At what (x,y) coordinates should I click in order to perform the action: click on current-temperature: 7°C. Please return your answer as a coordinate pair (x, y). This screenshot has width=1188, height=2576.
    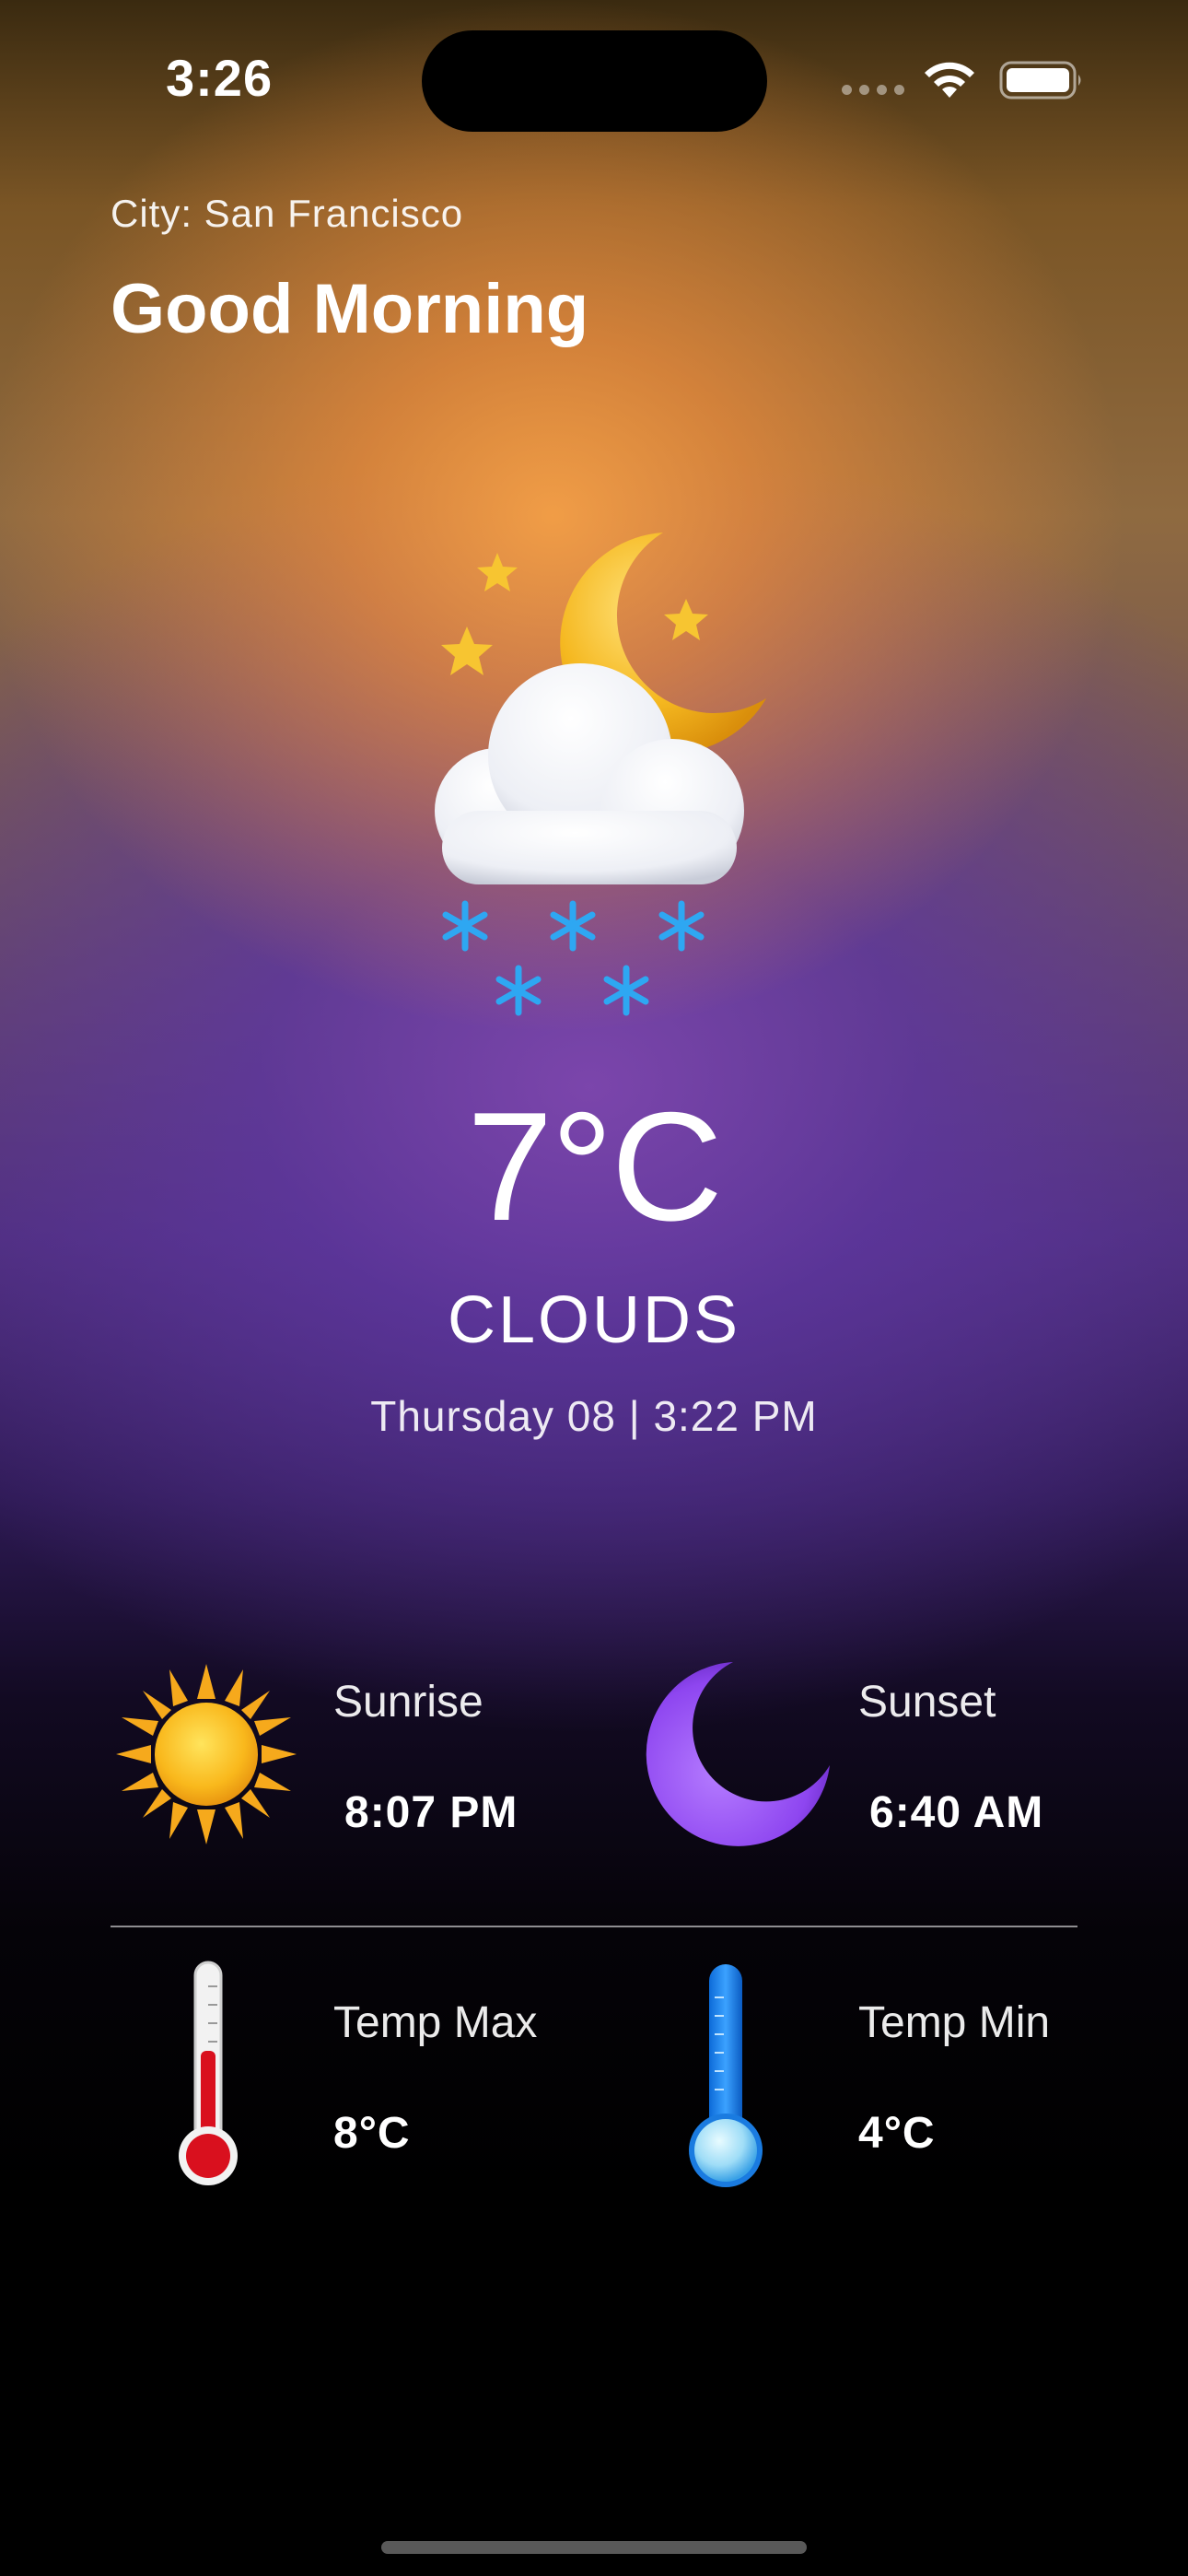
    Looking at the image, I should click on (595, 1166).